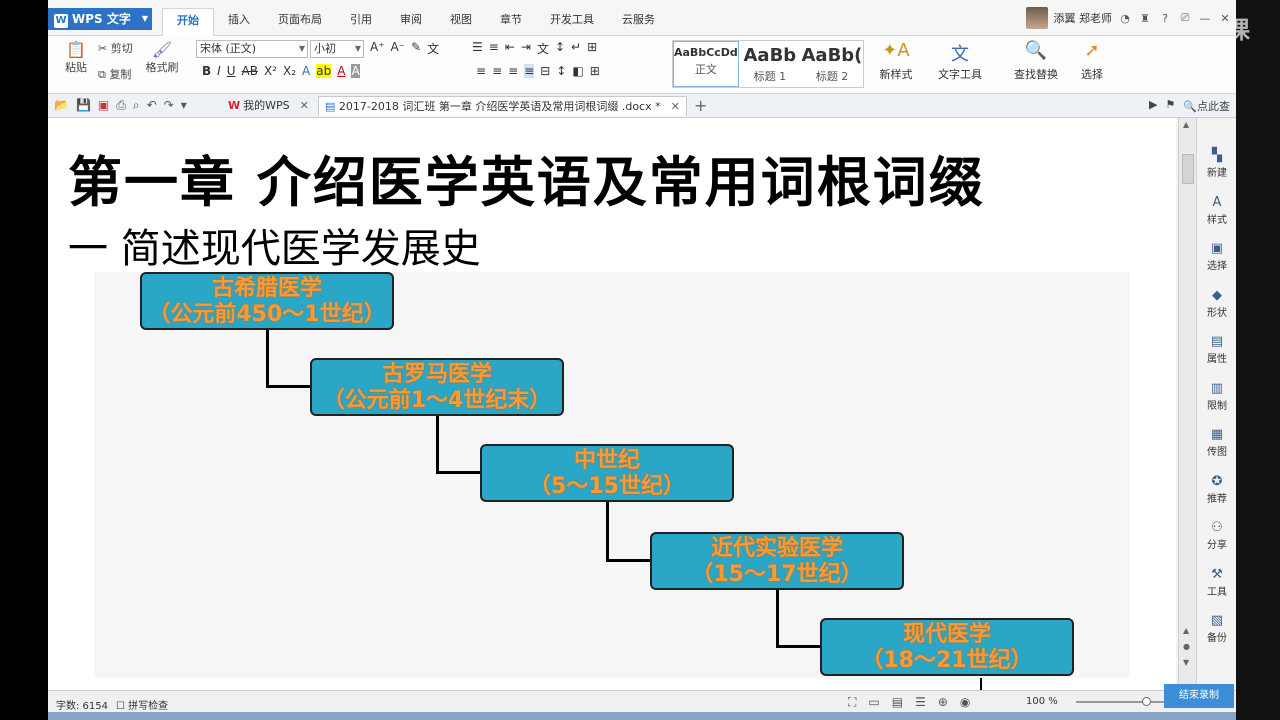  I want to click on timeline-node-experimental: 近代实验医学 （15～17世纪）, so click(777, 561).